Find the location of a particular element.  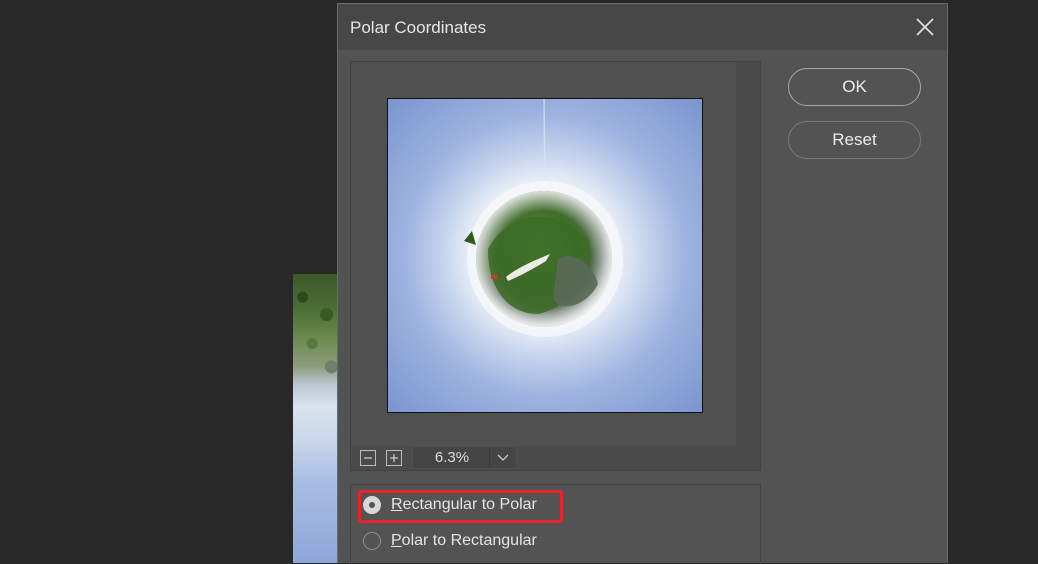

minus-icon is located at coordinates (368, 458).